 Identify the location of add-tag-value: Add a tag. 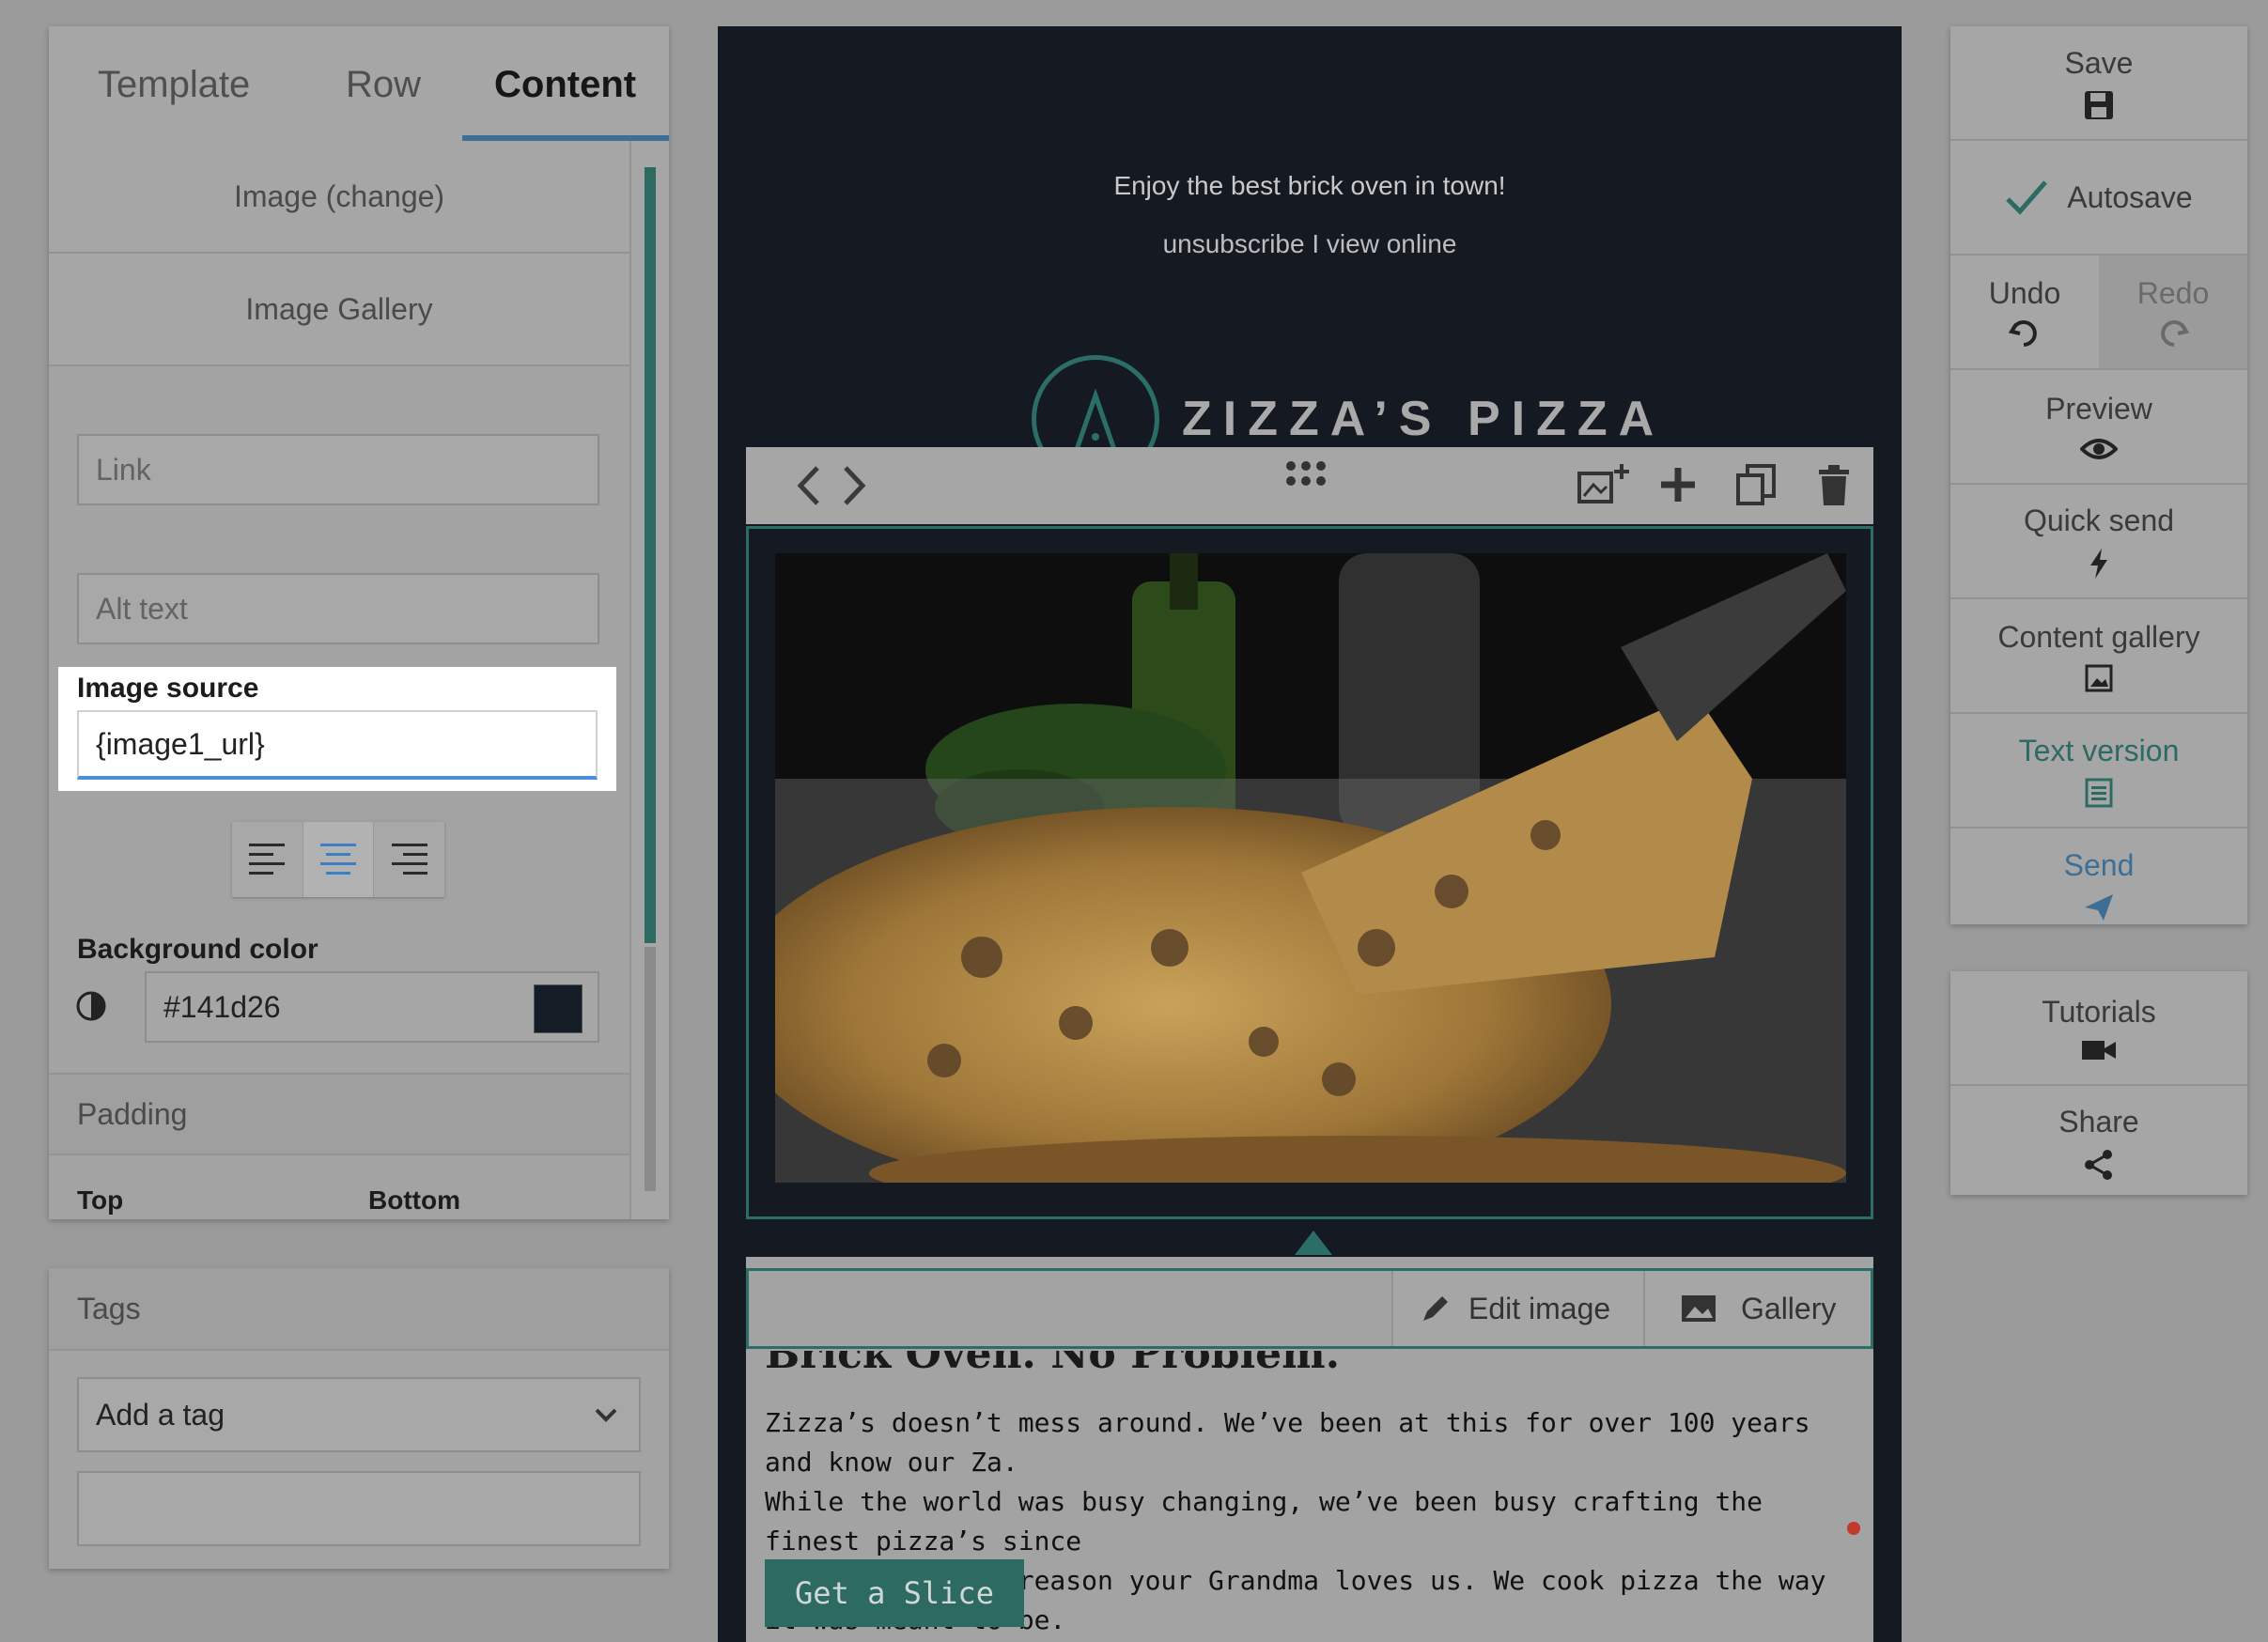
(160, 1414).